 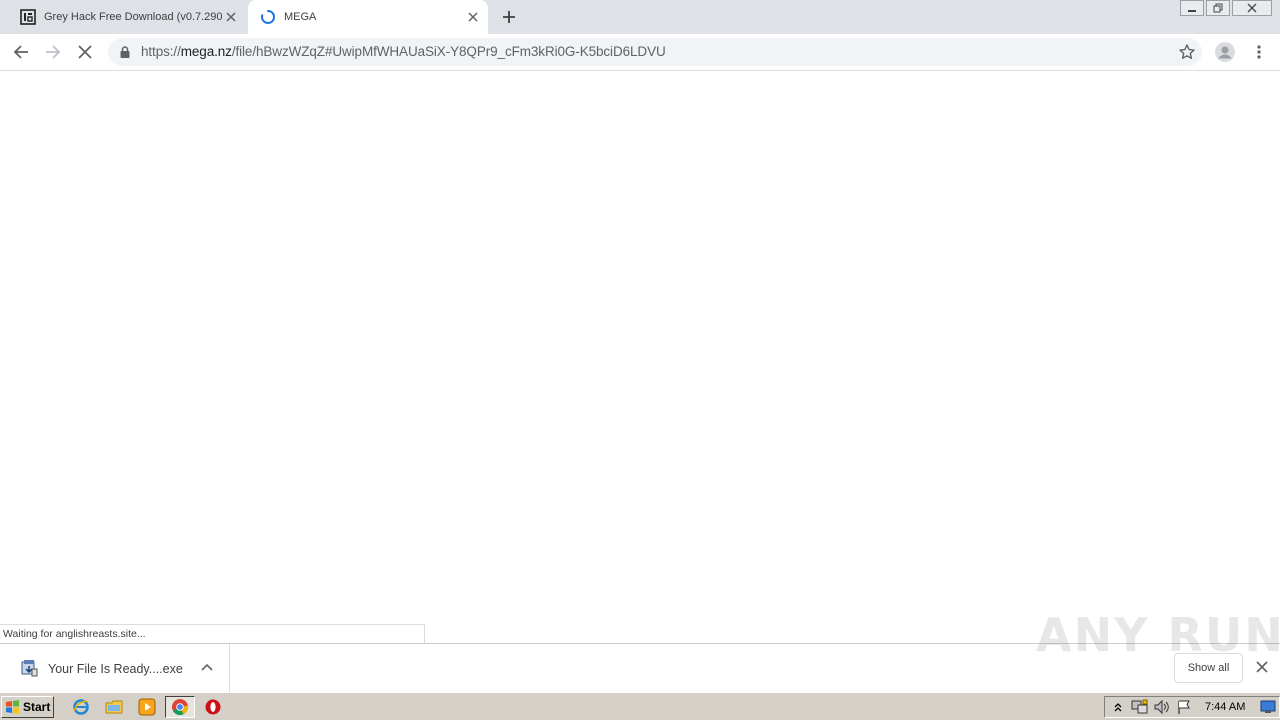 I want to click on tab-title: Grey Hack Free Download (v0.7.290, so click(x=133, y=17).